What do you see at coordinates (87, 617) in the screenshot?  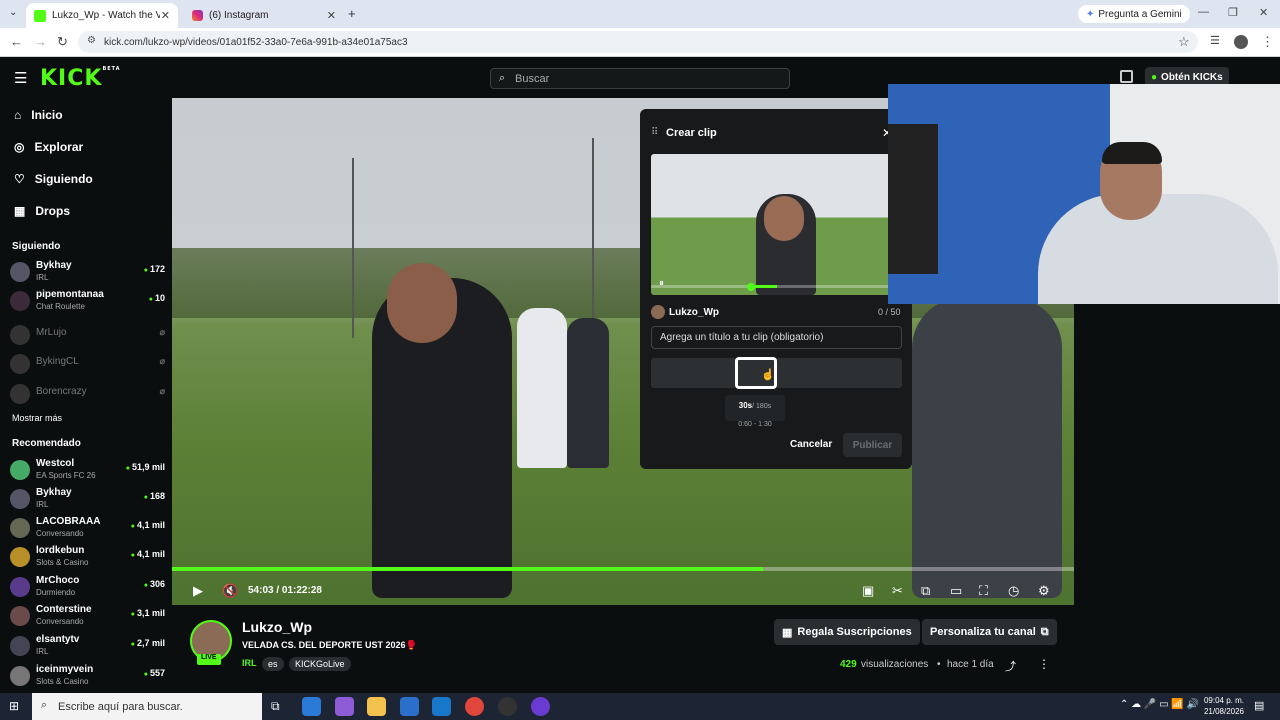 I see `recommended-channel: Conterstine Conversando 3,1 mil` at bounding box center [87, 617].